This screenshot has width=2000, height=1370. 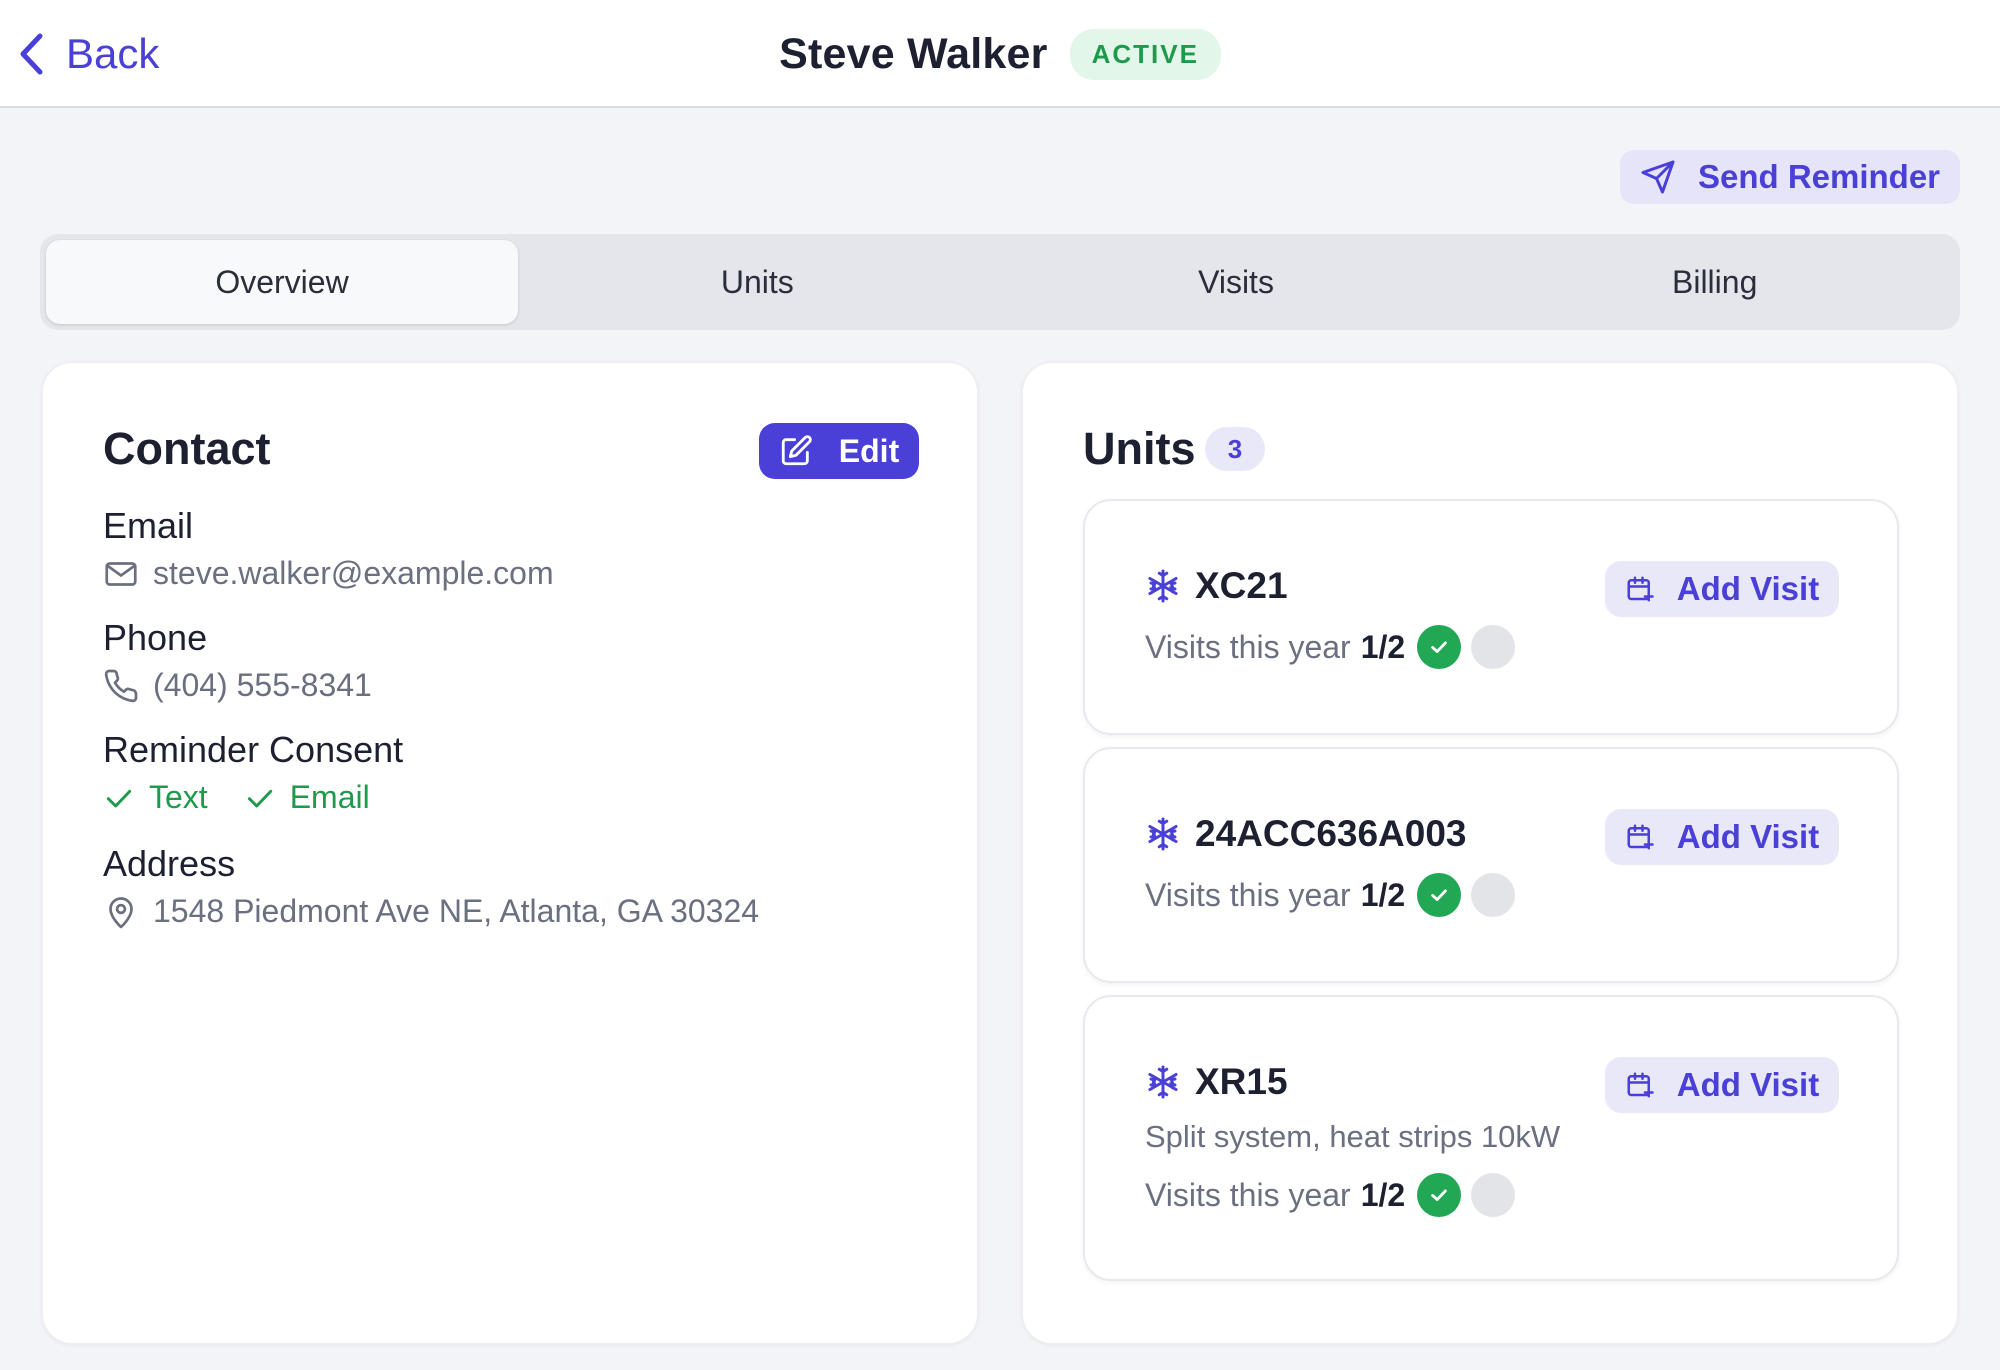 I want to click on units-title: Units, so click(x=1139, y=448).